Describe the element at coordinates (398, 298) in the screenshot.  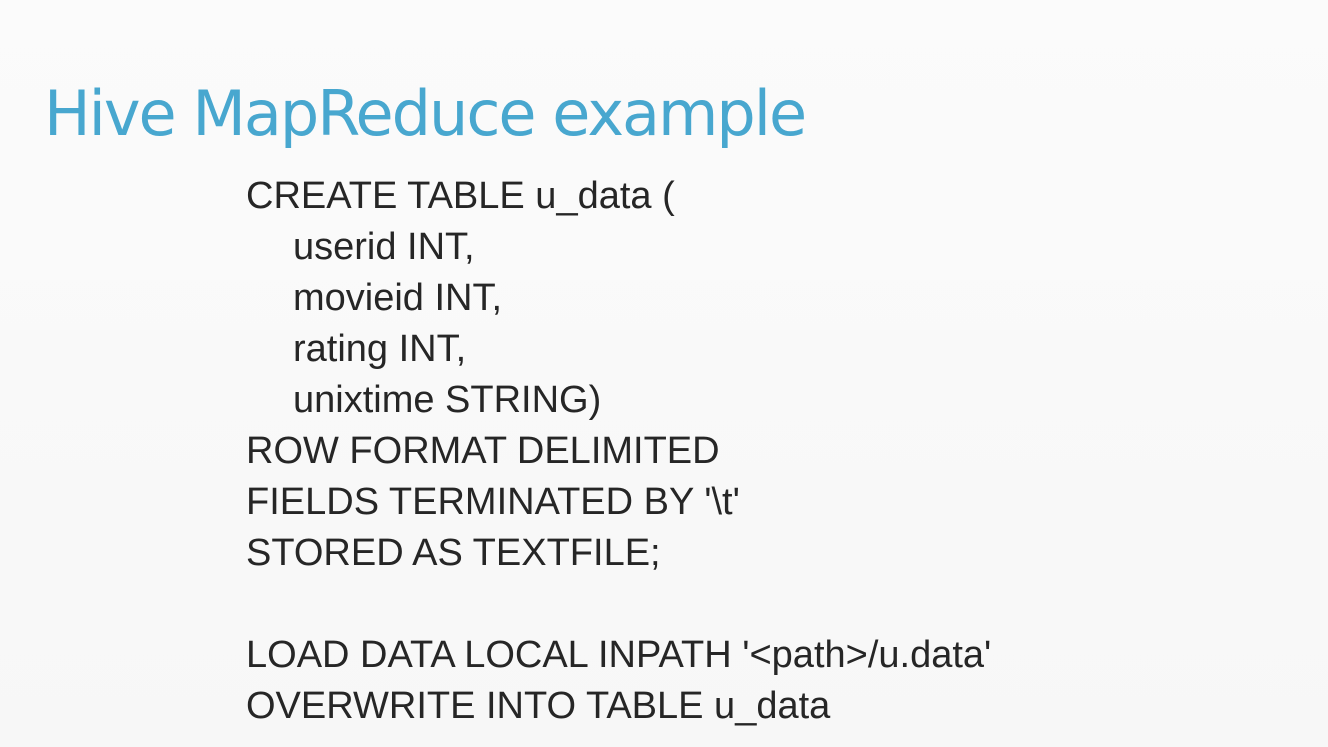
I see `code-line: movieid INT,` at that location.